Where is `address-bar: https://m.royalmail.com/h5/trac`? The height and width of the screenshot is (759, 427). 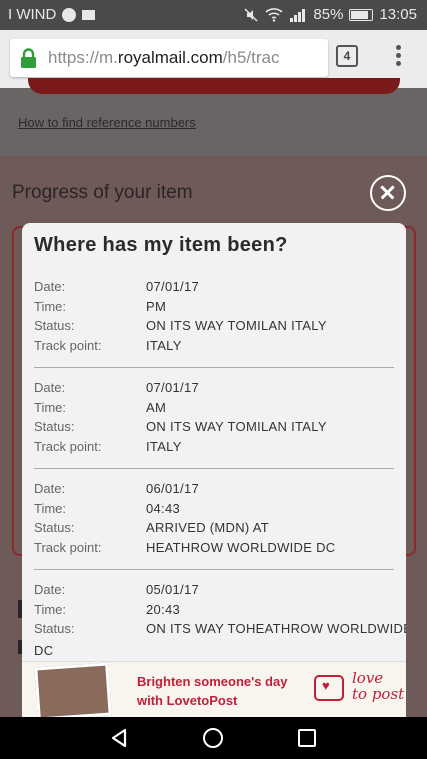 address-bar: https://m.royalmail.com/h5/trac is located at coordinates (169, 58).